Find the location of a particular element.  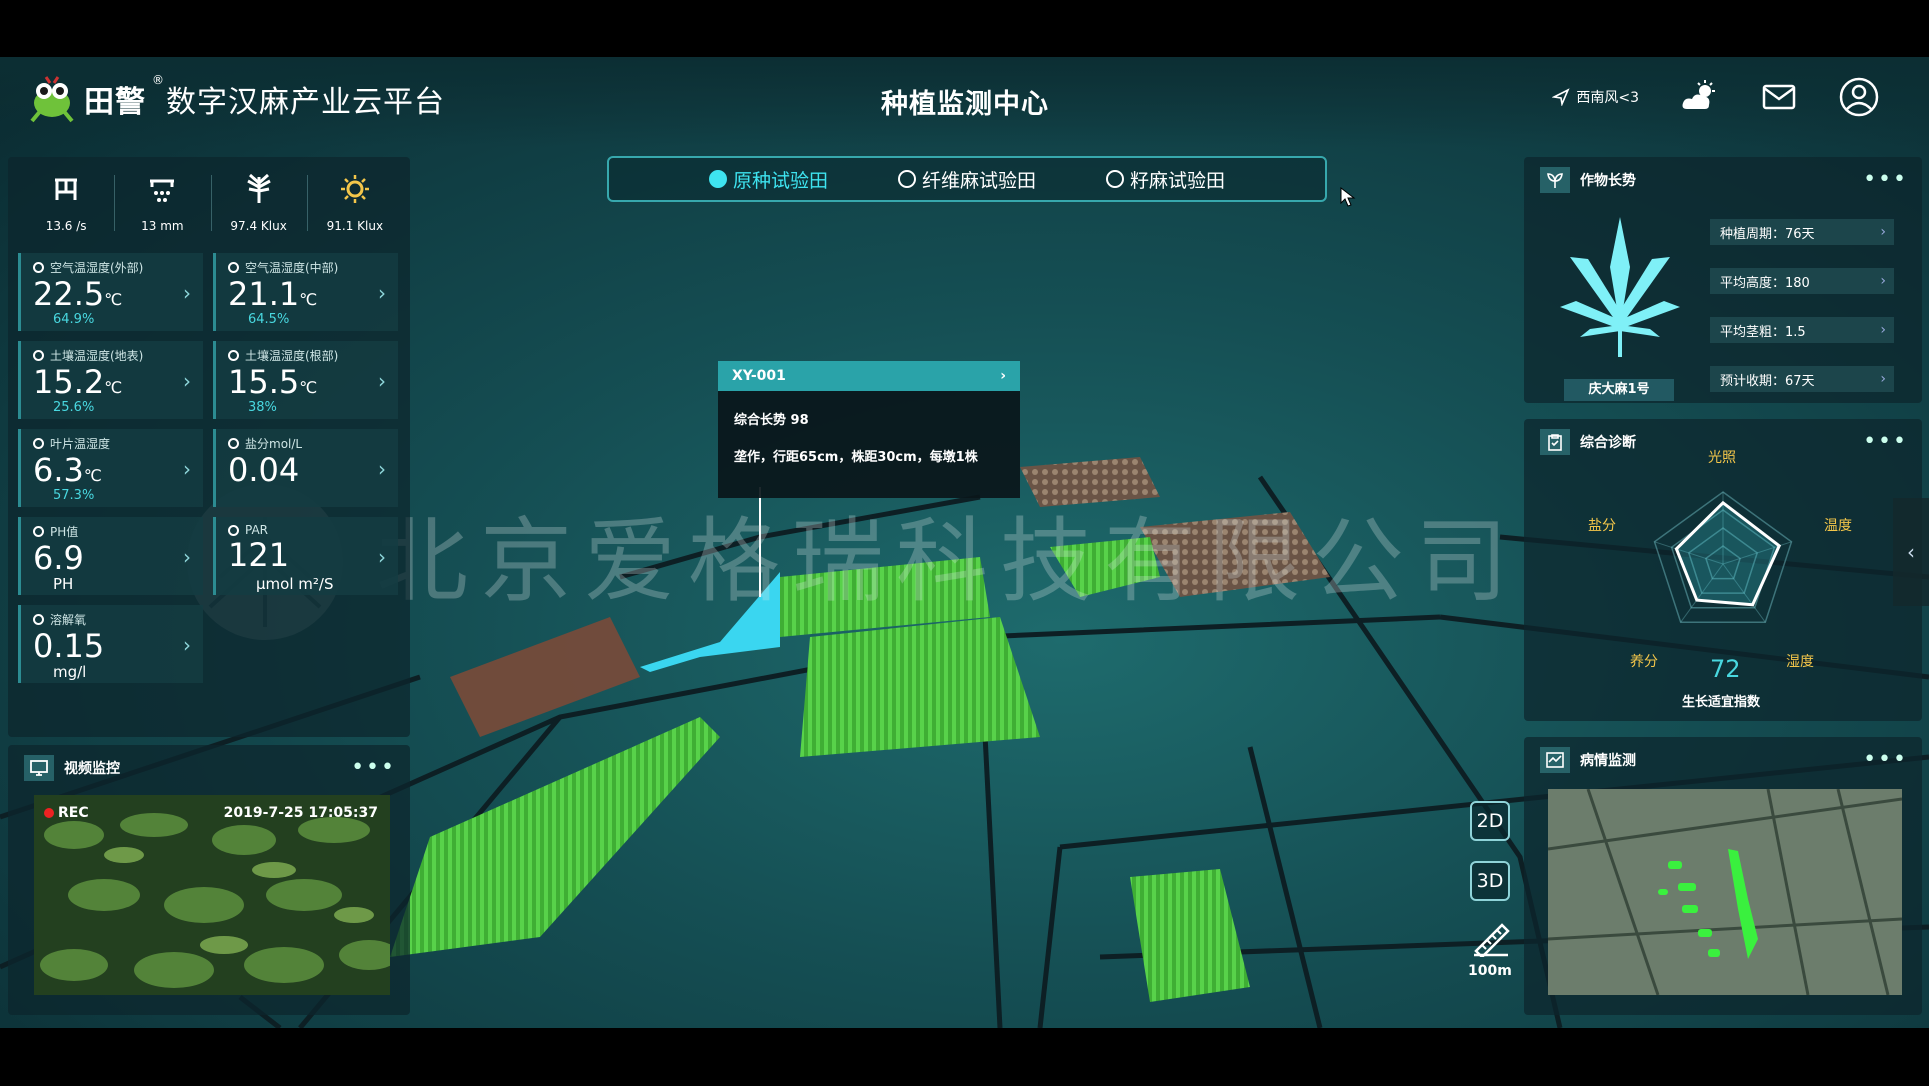

sensor-label: 盐分mol/L is located at coordinates (313, 443).